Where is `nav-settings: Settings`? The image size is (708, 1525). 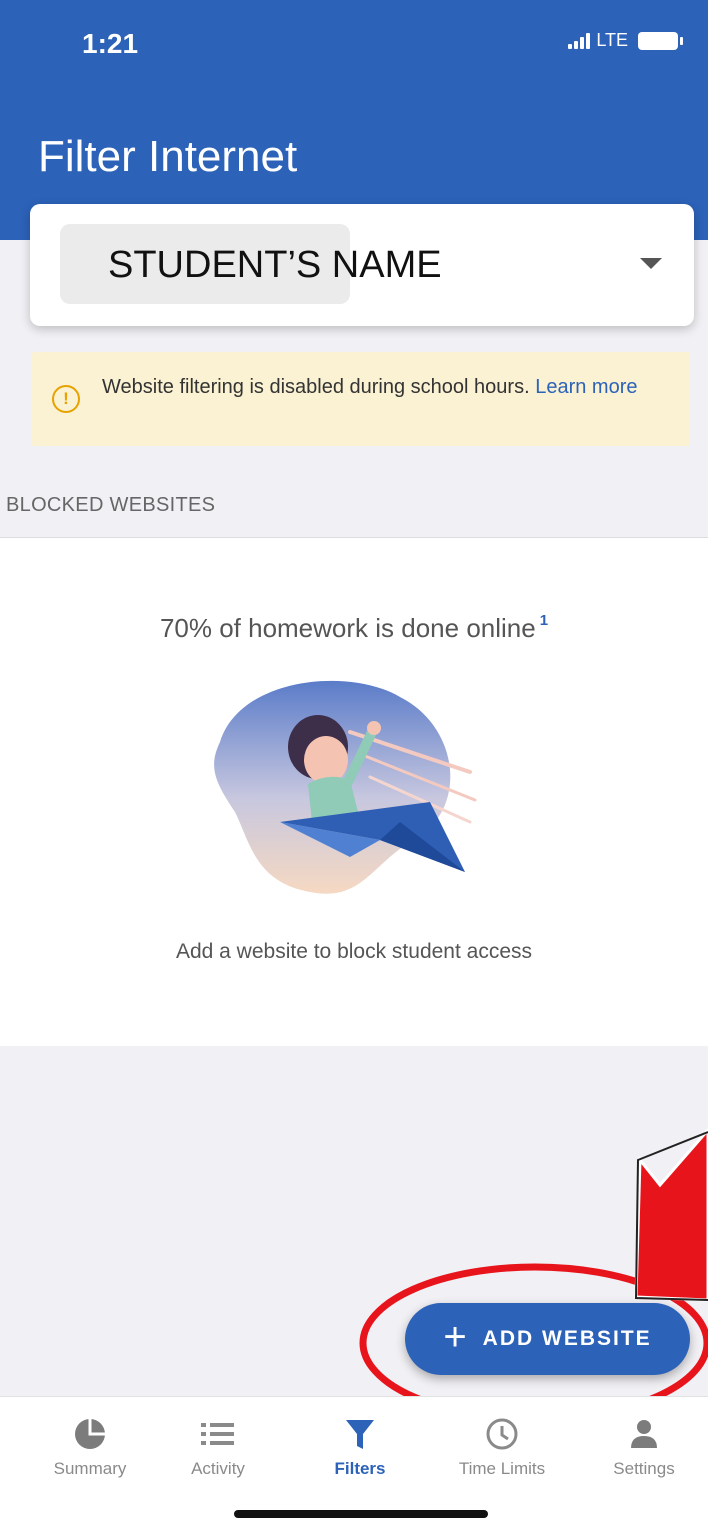
nav-settings: Settings is located at coordinates (644, 1447).